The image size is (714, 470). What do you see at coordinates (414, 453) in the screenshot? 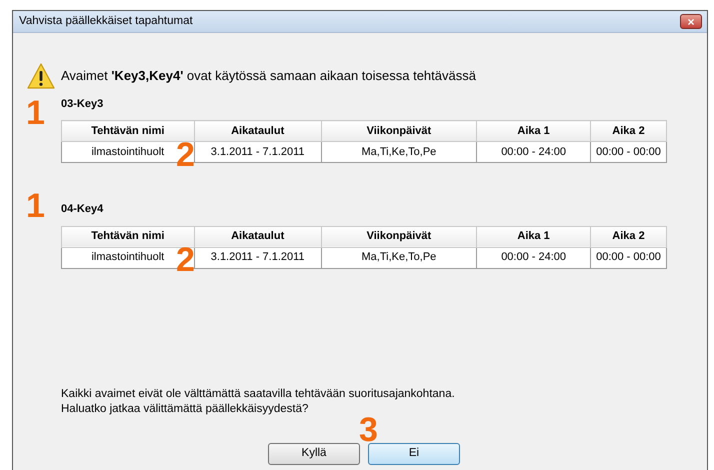
I see `dialog-button: Ei` at bounding box center [414, 453].